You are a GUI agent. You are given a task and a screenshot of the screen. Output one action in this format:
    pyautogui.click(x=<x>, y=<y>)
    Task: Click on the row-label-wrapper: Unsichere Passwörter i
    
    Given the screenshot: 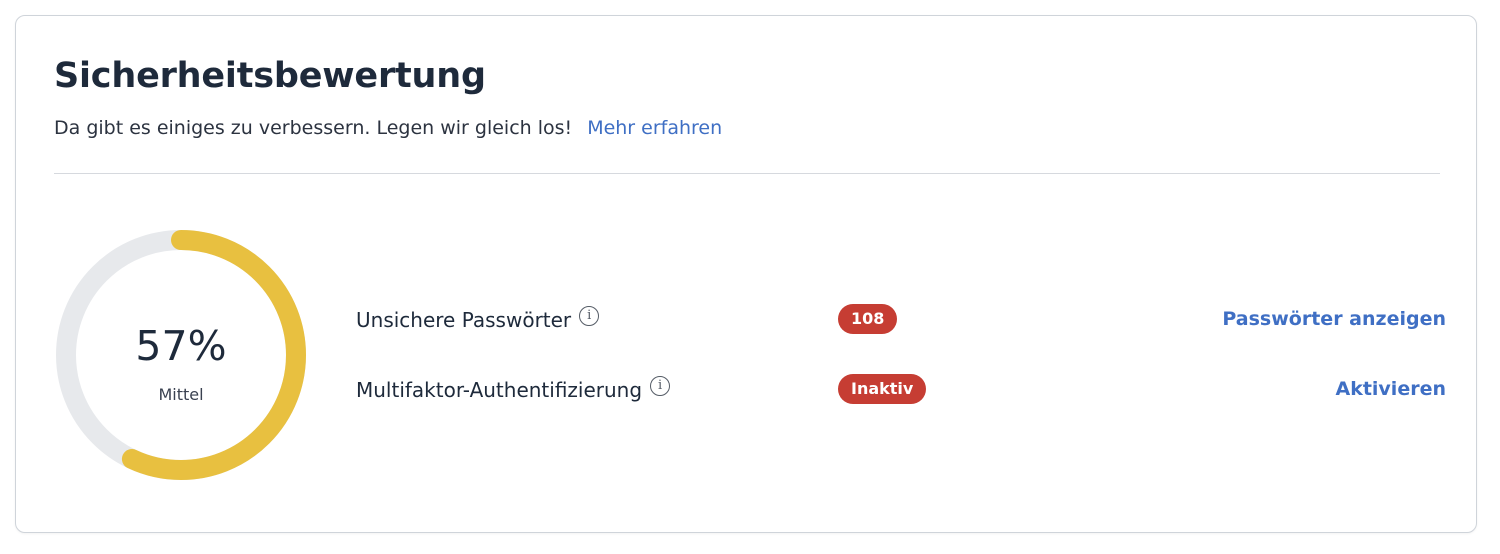 What is the action you would take?
    pyautogui.click(x=478, y=319)
    